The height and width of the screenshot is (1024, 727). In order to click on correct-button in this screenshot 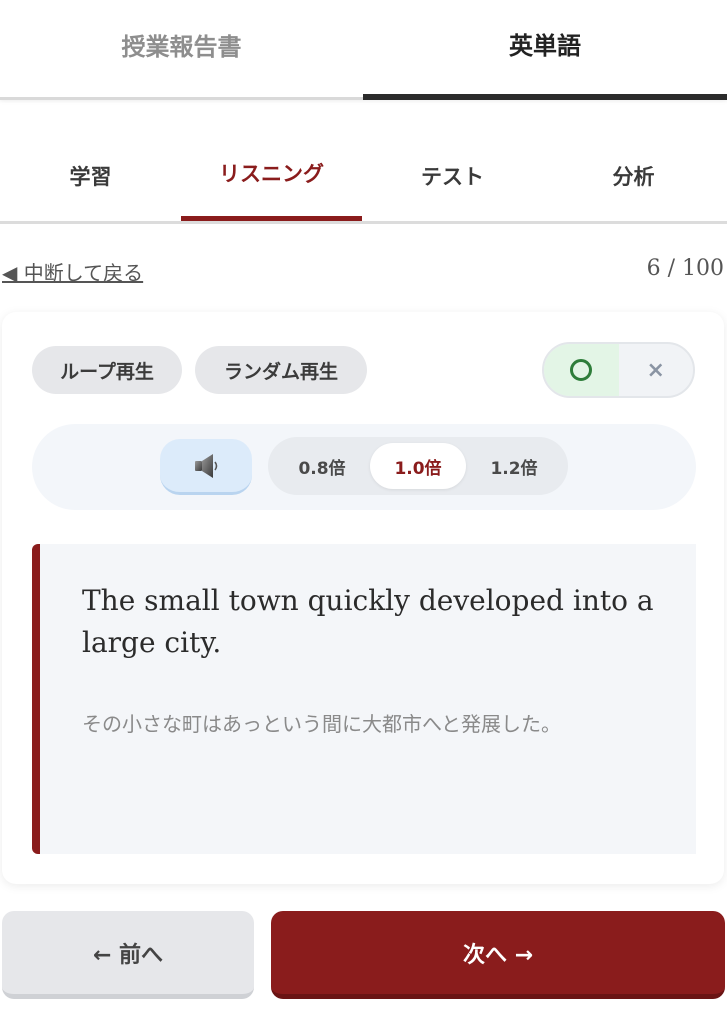, I will do `click(581, 370)`.